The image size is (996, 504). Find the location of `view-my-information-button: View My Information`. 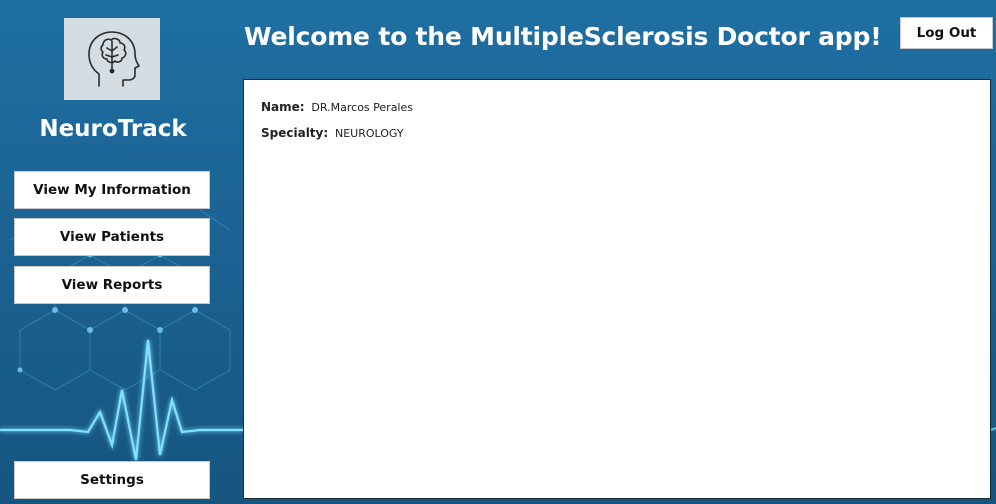

view-my-information-button: View My Information is located at coordinates (112, 190).